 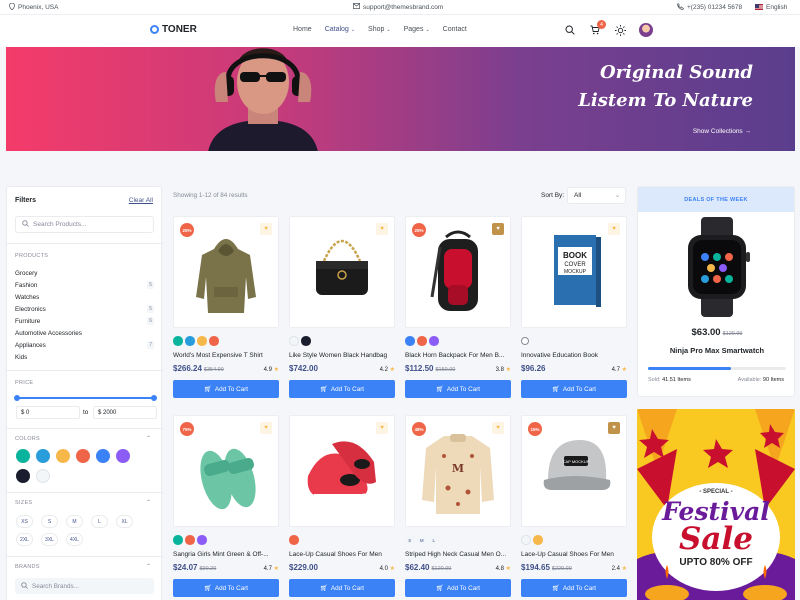 I want to click on variant-size-dot: M, so click(x=422, y=540).